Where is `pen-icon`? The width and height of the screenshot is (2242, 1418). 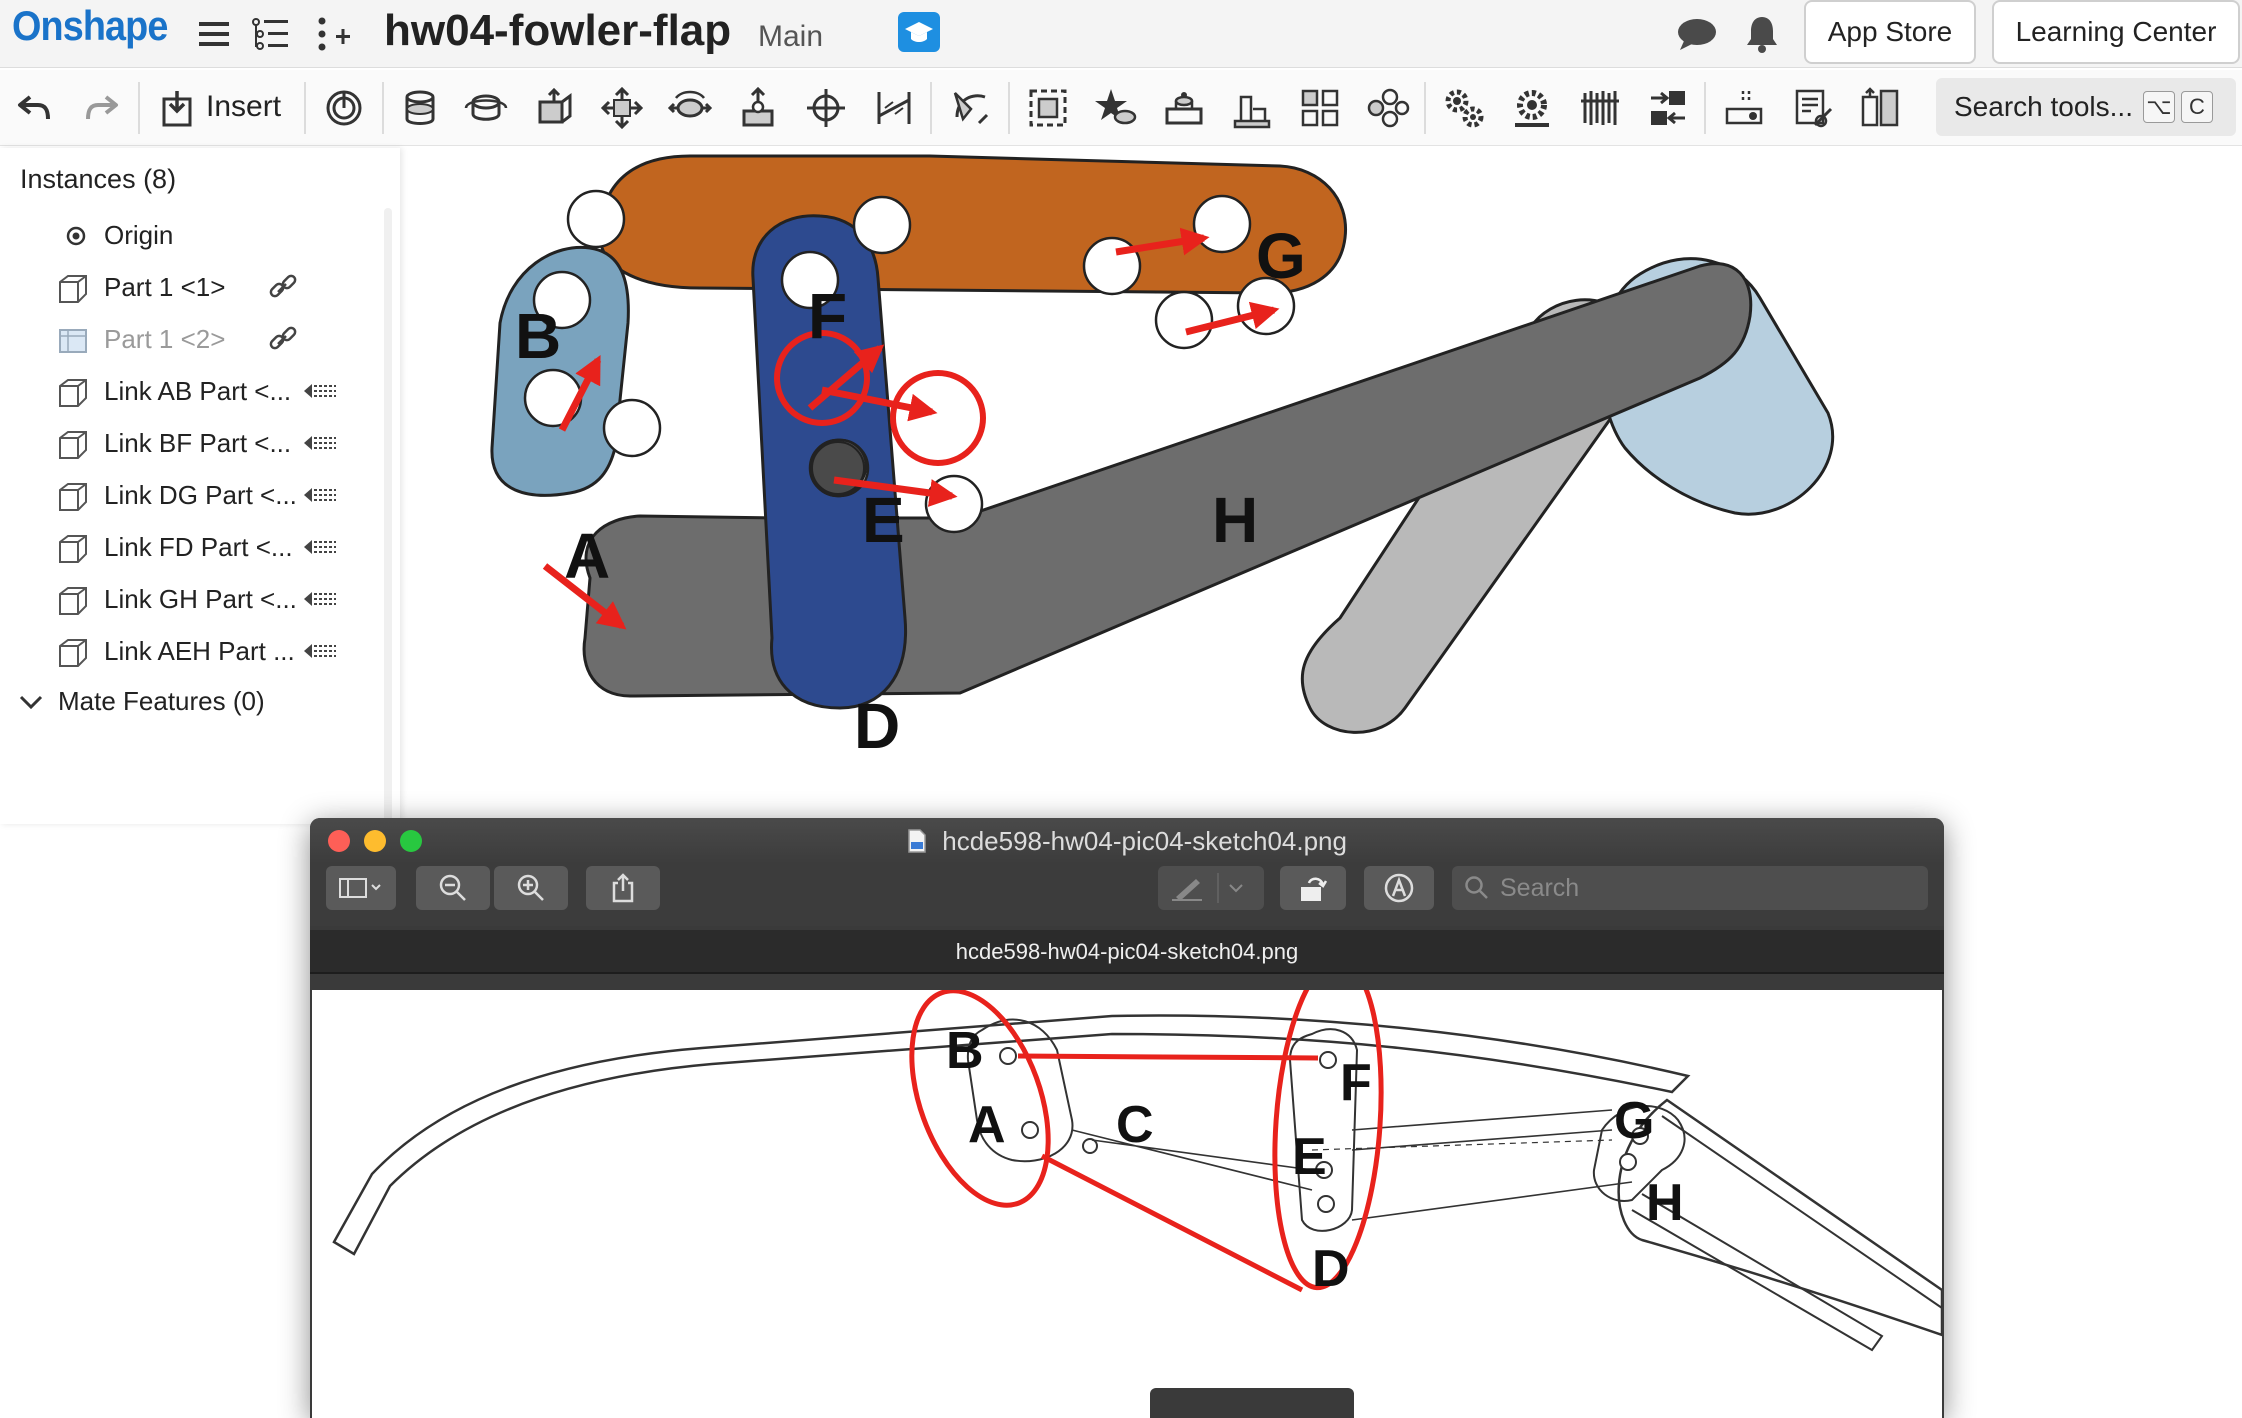
pen-icon is located at coordinates (1207, 888).